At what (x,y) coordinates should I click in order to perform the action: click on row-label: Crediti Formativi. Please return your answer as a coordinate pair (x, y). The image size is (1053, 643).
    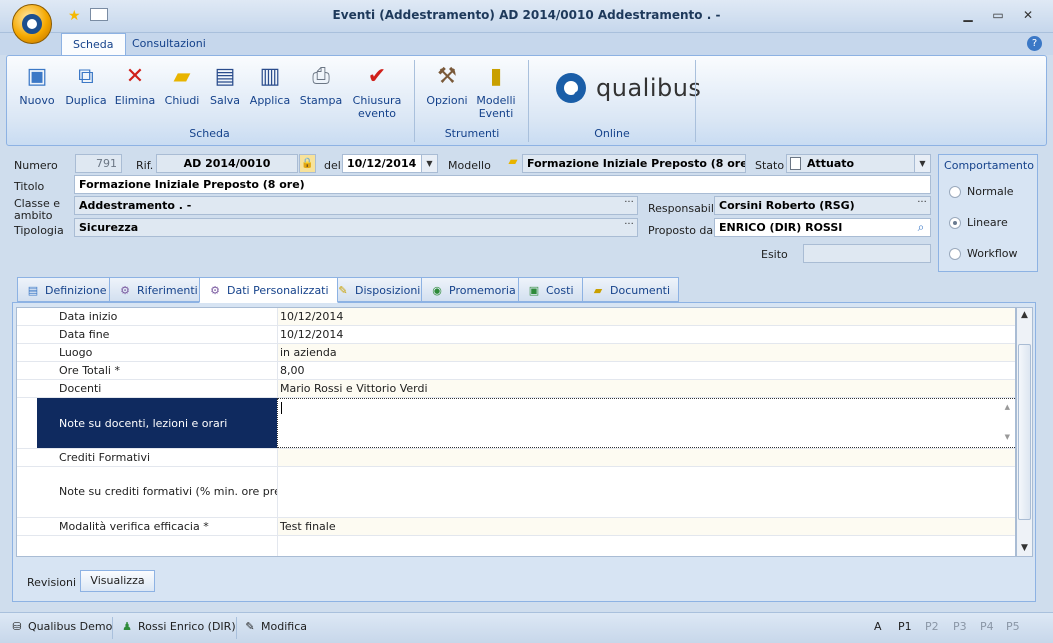
    Looking at the image, I should click on (105, 457).